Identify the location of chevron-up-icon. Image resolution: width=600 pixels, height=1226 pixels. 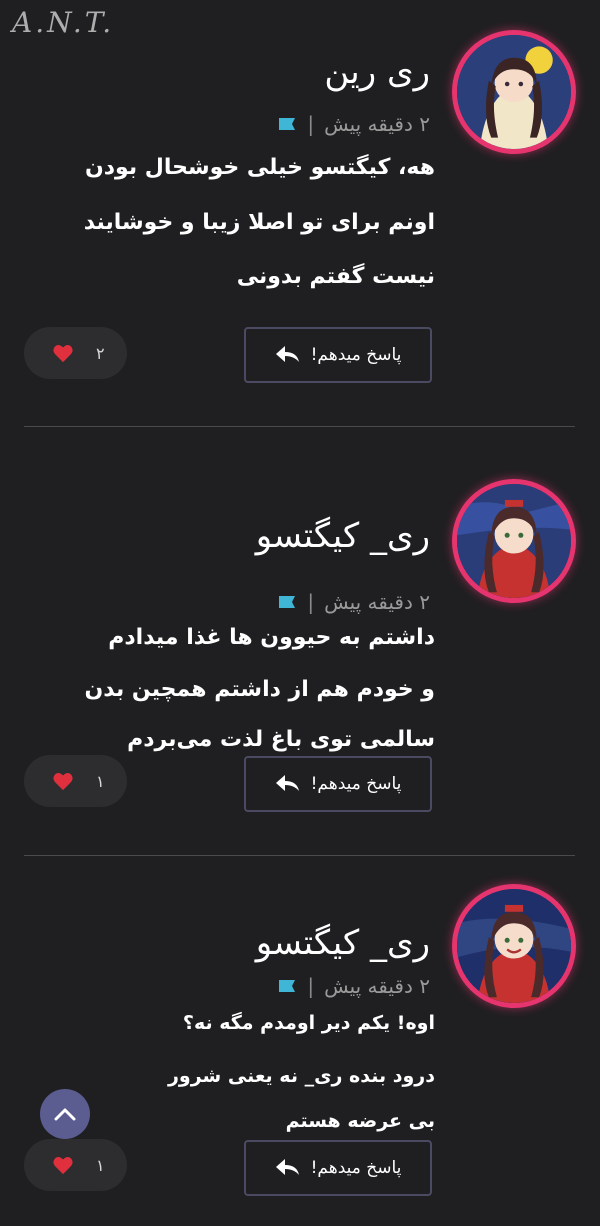
(65, 1114).